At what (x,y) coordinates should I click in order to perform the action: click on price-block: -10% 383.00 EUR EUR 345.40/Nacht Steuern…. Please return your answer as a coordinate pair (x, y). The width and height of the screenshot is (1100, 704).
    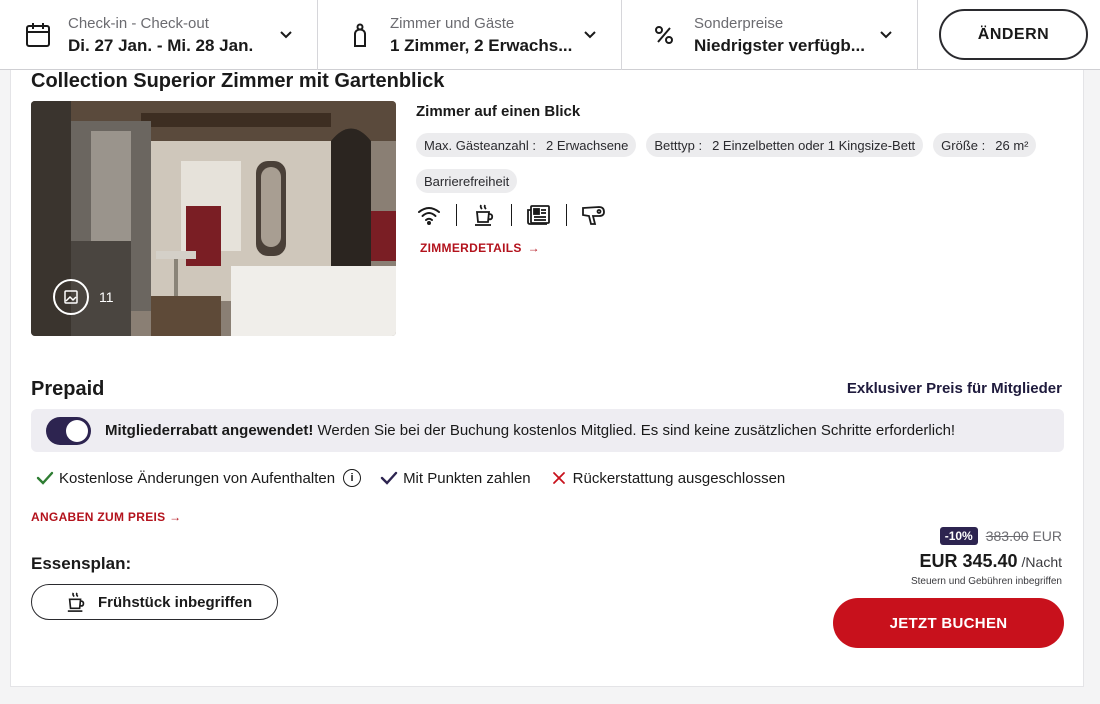
    Looking at the image, I should click on (986, 557).